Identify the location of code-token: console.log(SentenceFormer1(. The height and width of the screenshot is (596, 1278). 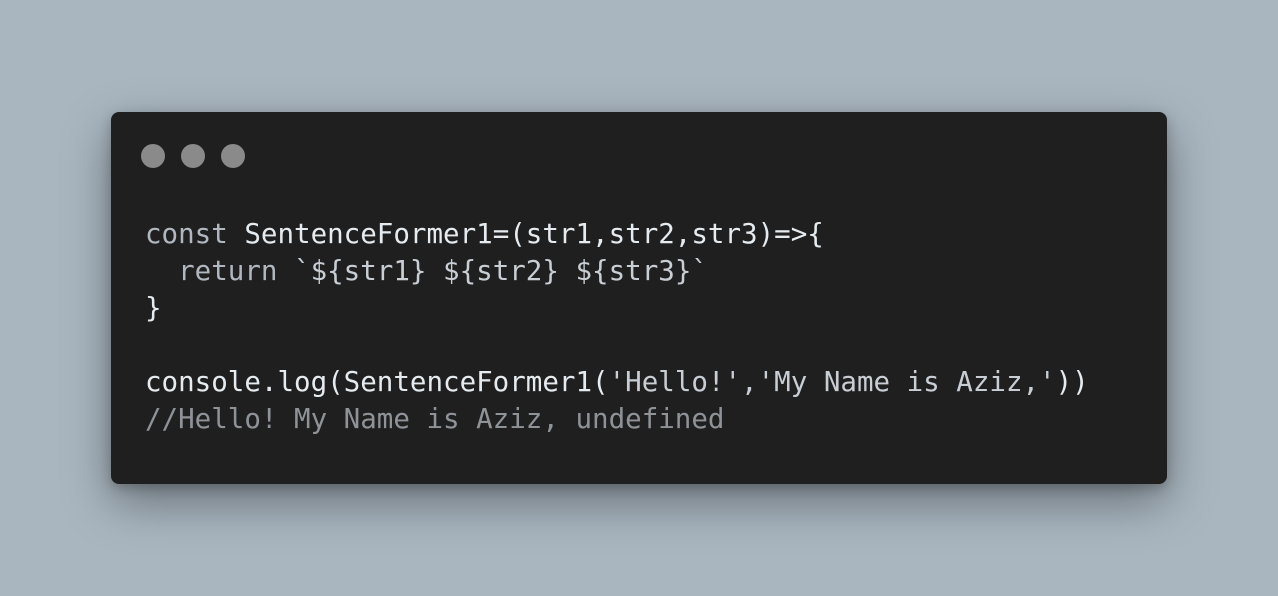
(377, 382).